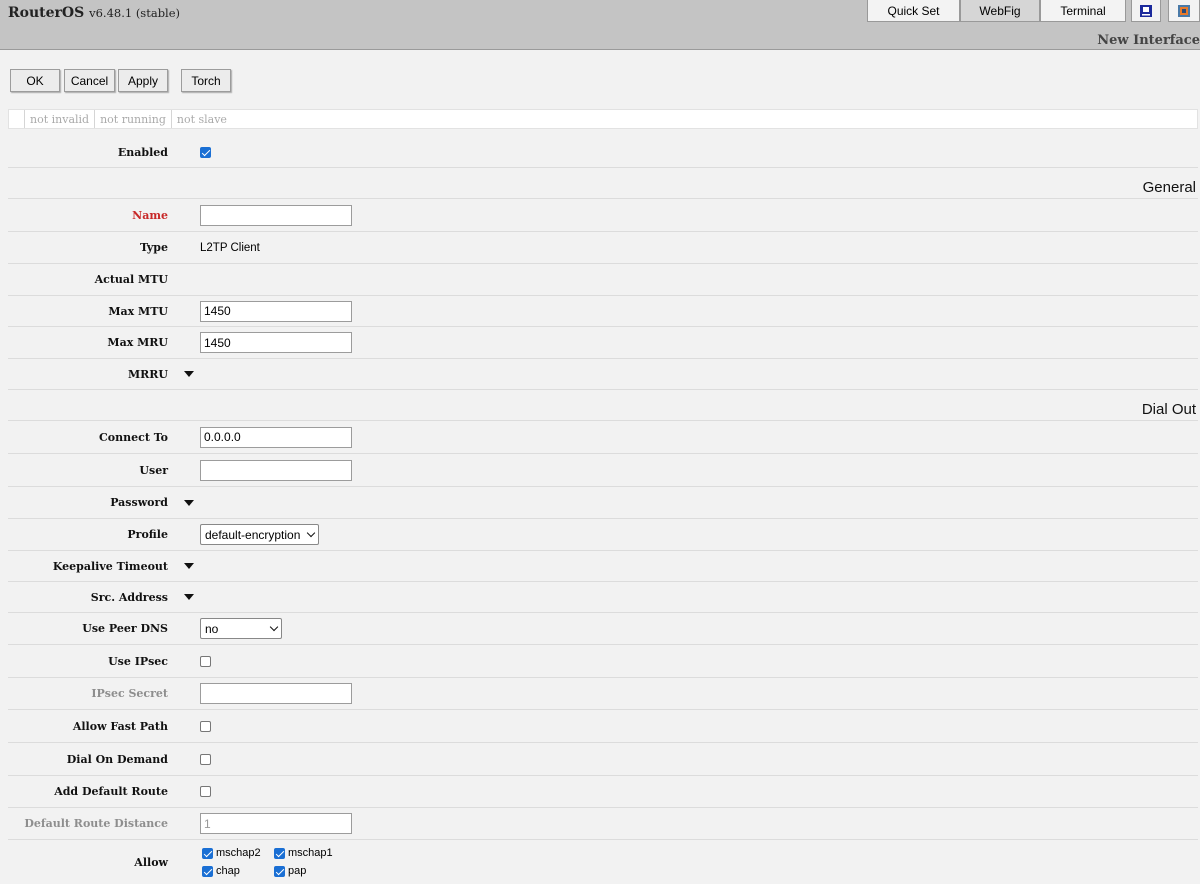 The image size is (1200, 884). What do you see at coordinates (603, 862) in the screenshot?
I see `row-allow: Allow` at bounding box center [603, 862].